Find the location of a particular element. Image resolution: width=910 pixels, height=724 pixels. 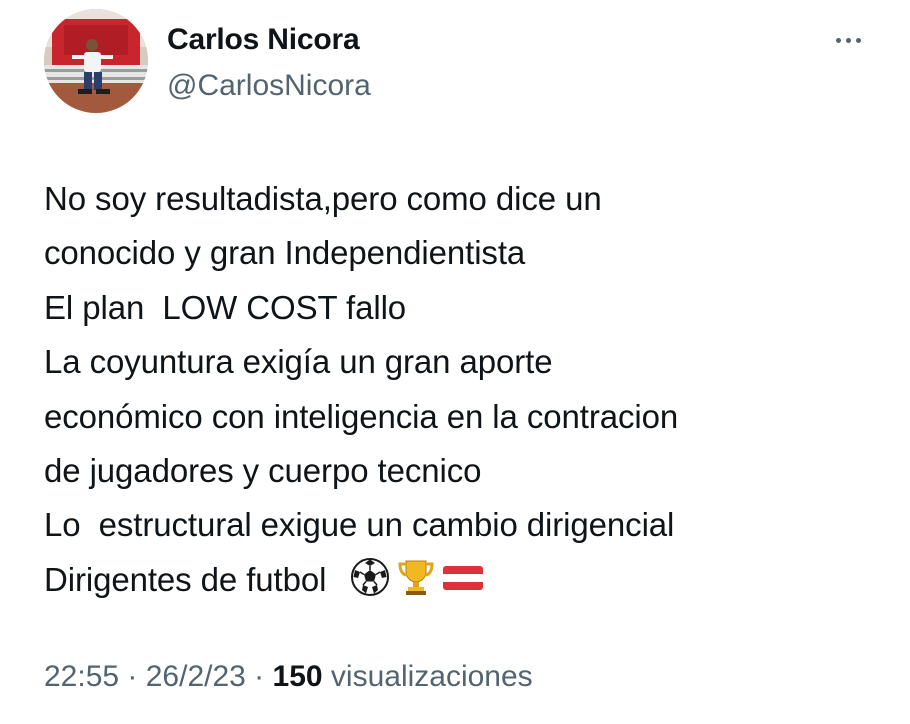

tweet-time: 22:55 is located at coordinates (81, 676).